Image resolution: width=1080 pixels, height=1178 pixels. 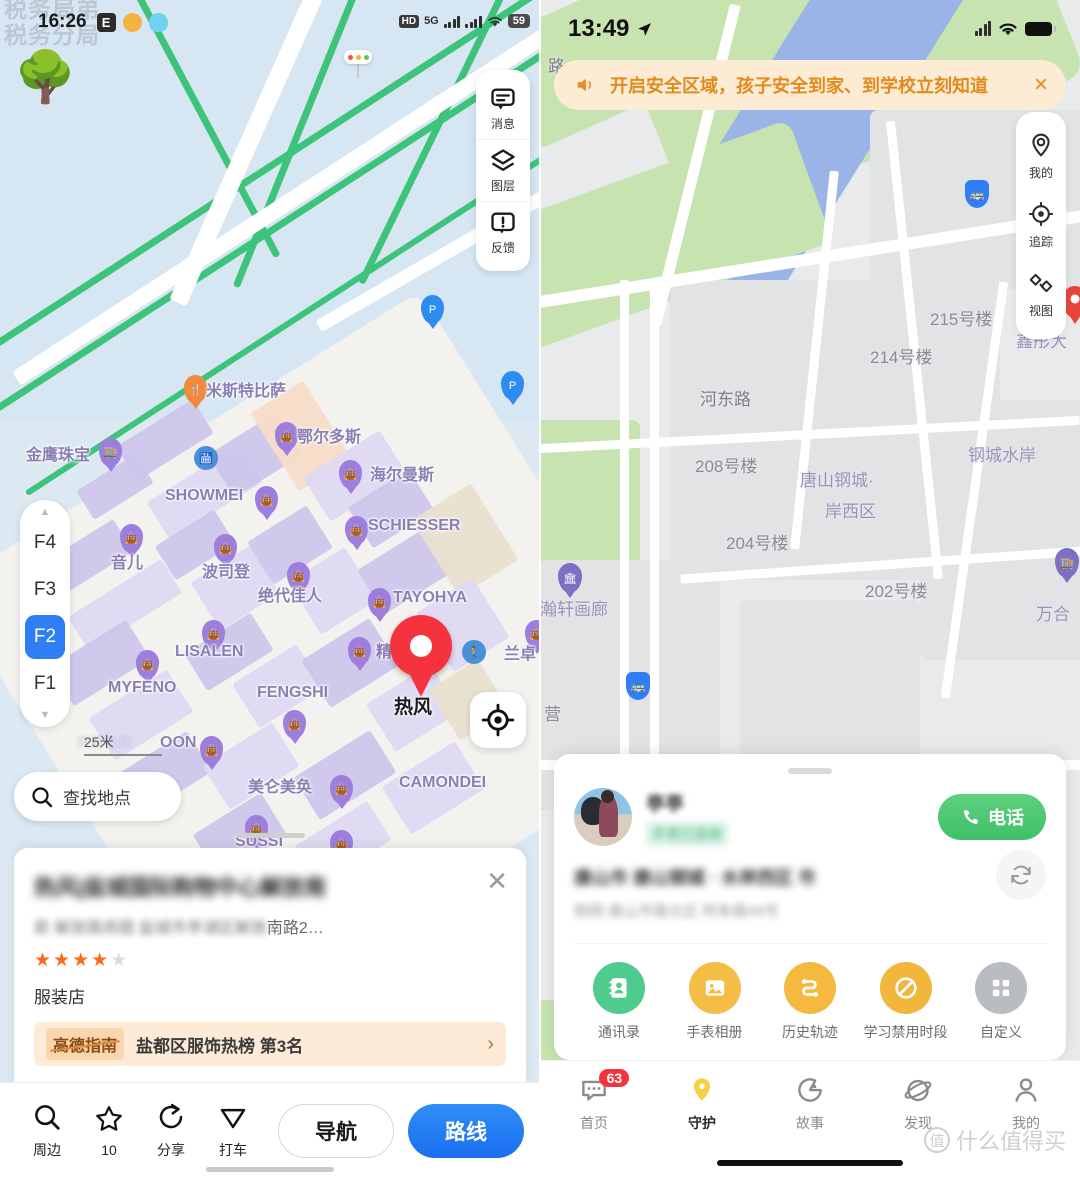 I want to click on watermark-mark: 值, so click(x=936, y=1140).